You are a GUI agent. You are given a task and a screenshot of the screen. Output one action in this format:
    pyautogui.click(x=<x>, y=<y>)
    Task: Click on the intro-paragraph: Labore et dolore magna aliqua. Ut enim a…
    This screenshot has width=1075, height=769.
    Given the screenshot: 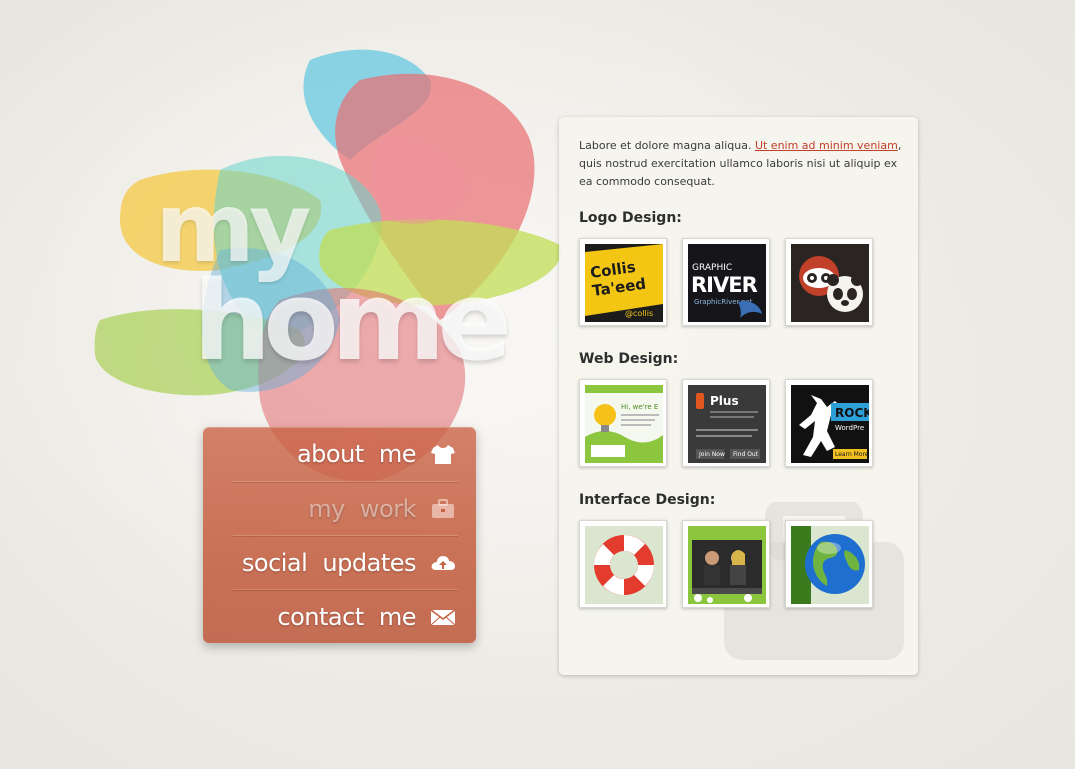 What is the action you would take?
    pyautogui.click(x=744, y=164)
    